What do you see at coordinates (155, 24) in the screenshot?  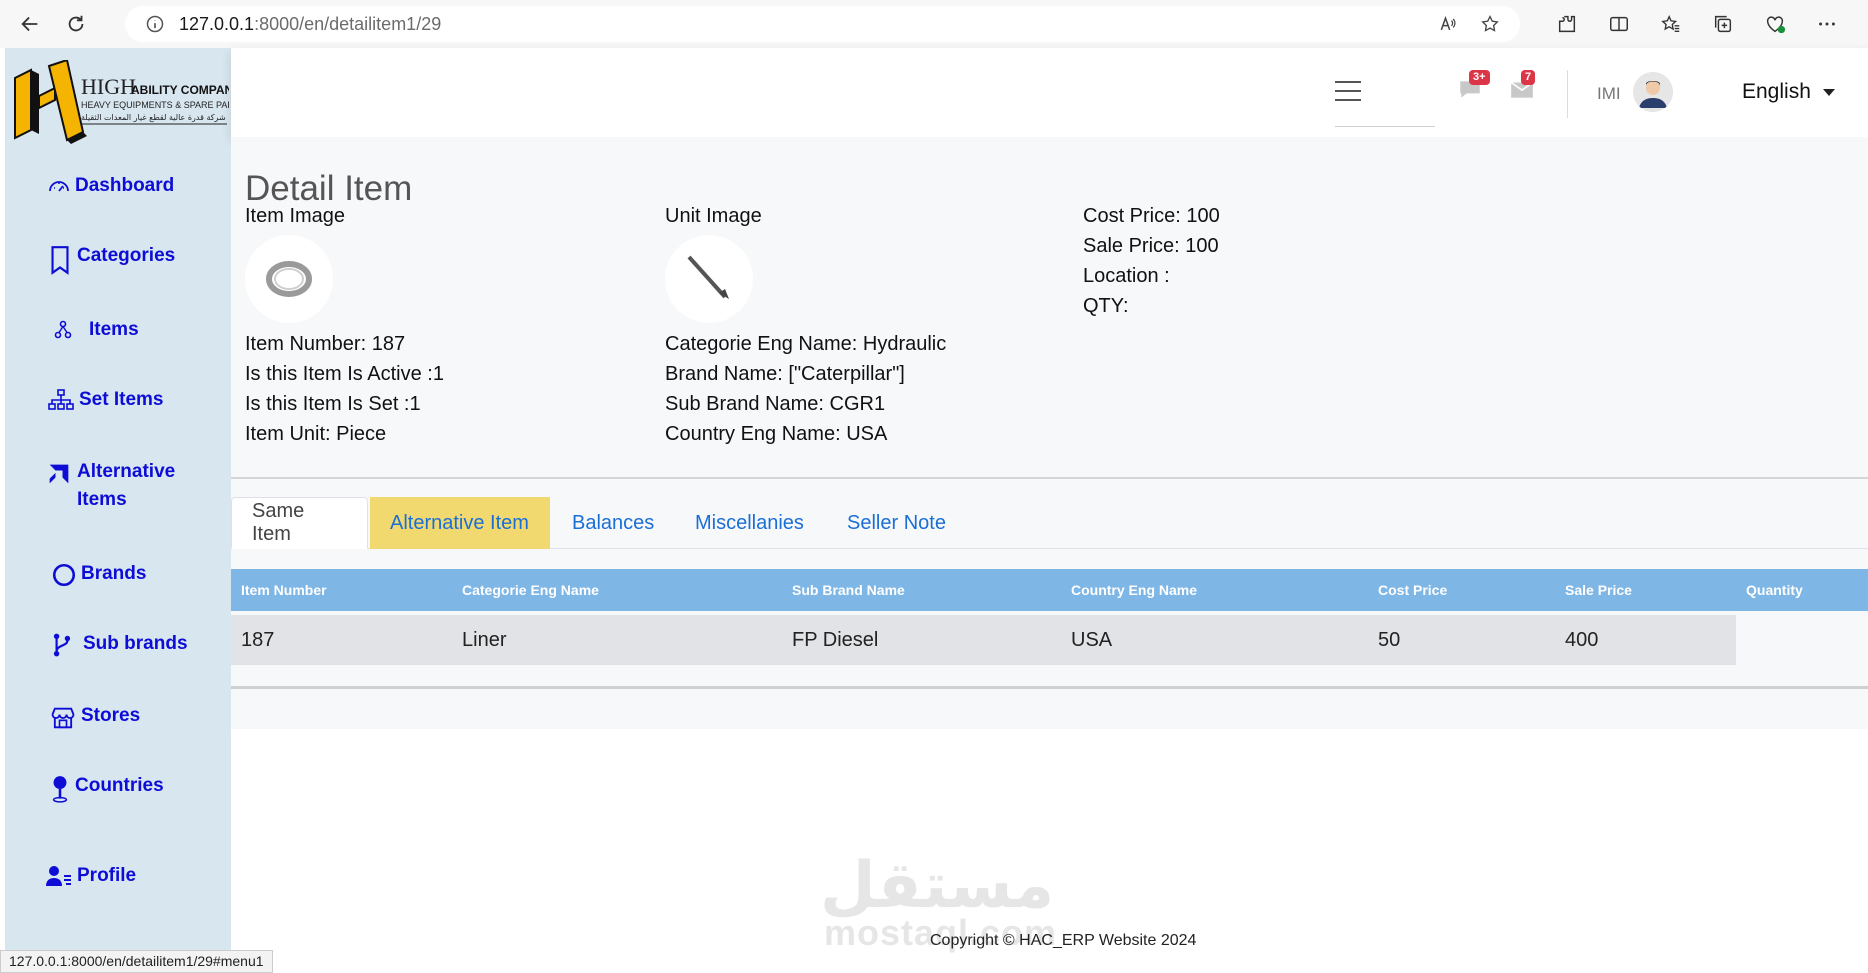 I see `site-info-icon` at bounding box center [155, 24].